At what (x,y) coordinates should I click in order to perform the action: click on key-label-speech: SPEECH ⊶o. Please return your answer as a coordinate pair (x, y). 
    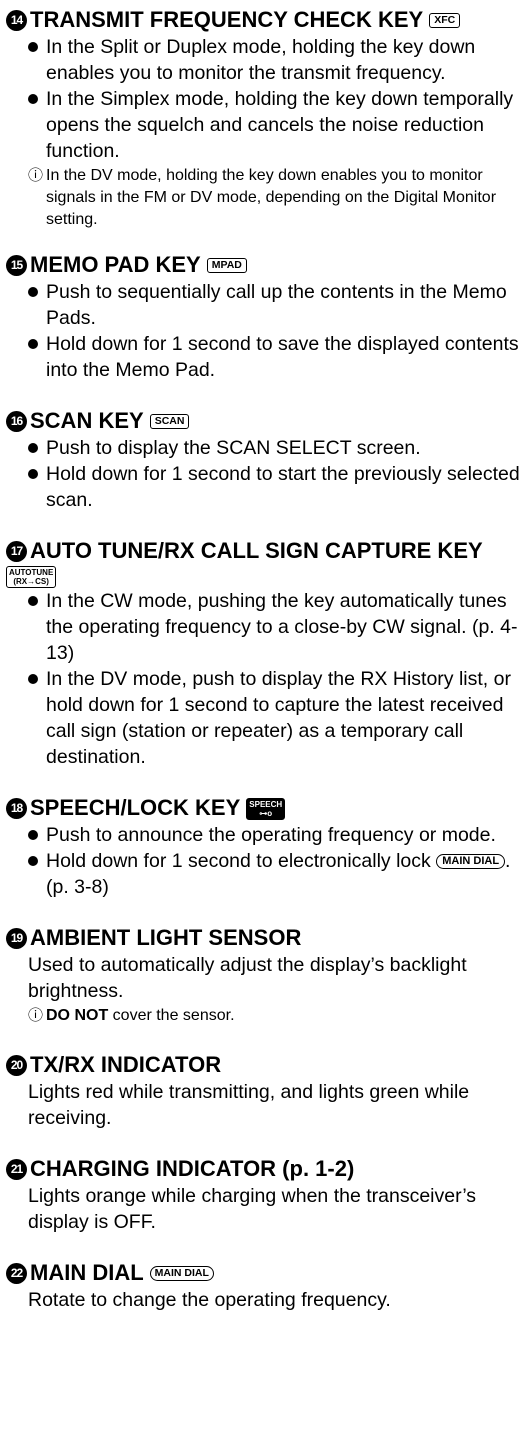
    Looking at the image, I should click on (266, 808).